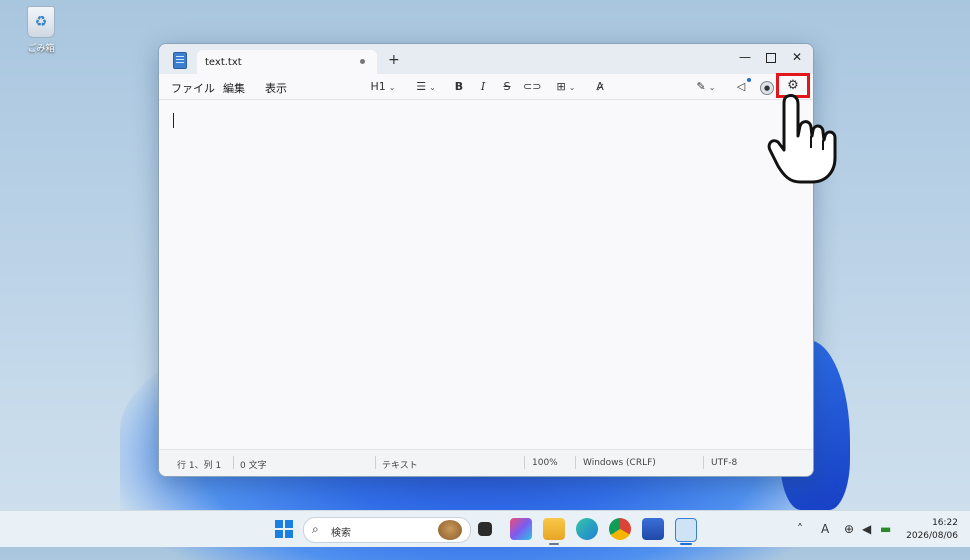  I want to click on clock-date: 2026/08/06, so click(932, 536).